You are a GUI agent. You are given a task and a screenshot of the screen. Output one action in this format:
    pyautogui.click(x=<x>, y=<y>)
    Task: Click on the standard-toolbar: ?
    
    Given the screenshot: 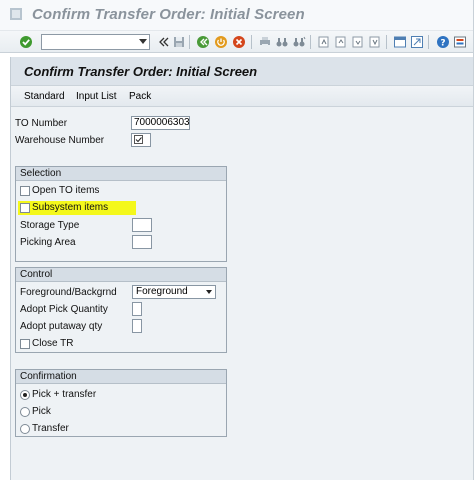 What is the action you would take?
    pyautogui.click(x=237, y=42)
    